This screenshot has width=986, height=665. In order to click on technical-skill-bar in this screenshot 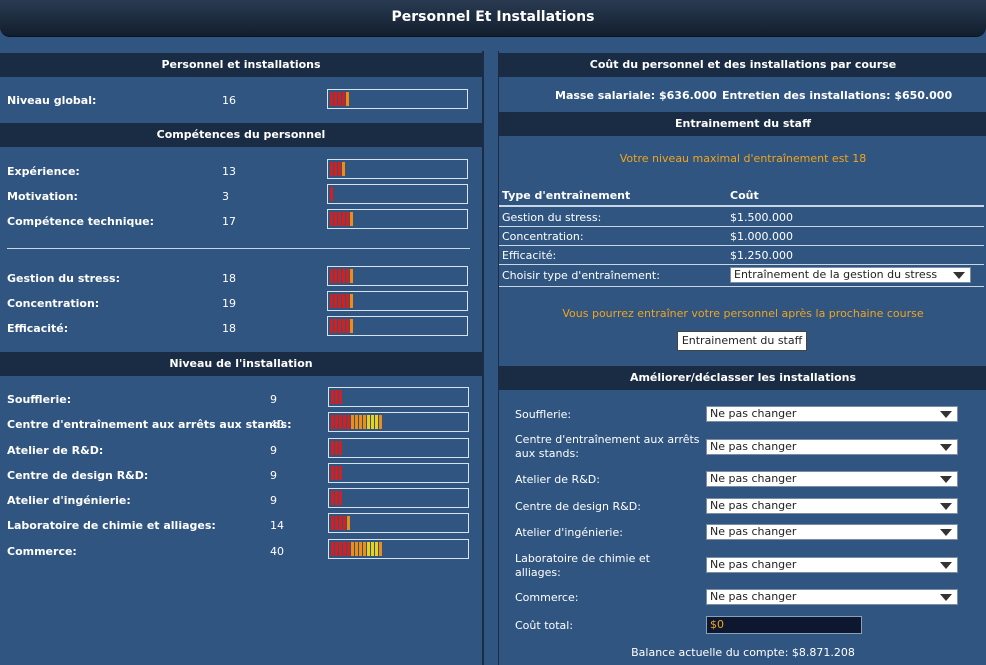, I will do `click(397, 219)`.